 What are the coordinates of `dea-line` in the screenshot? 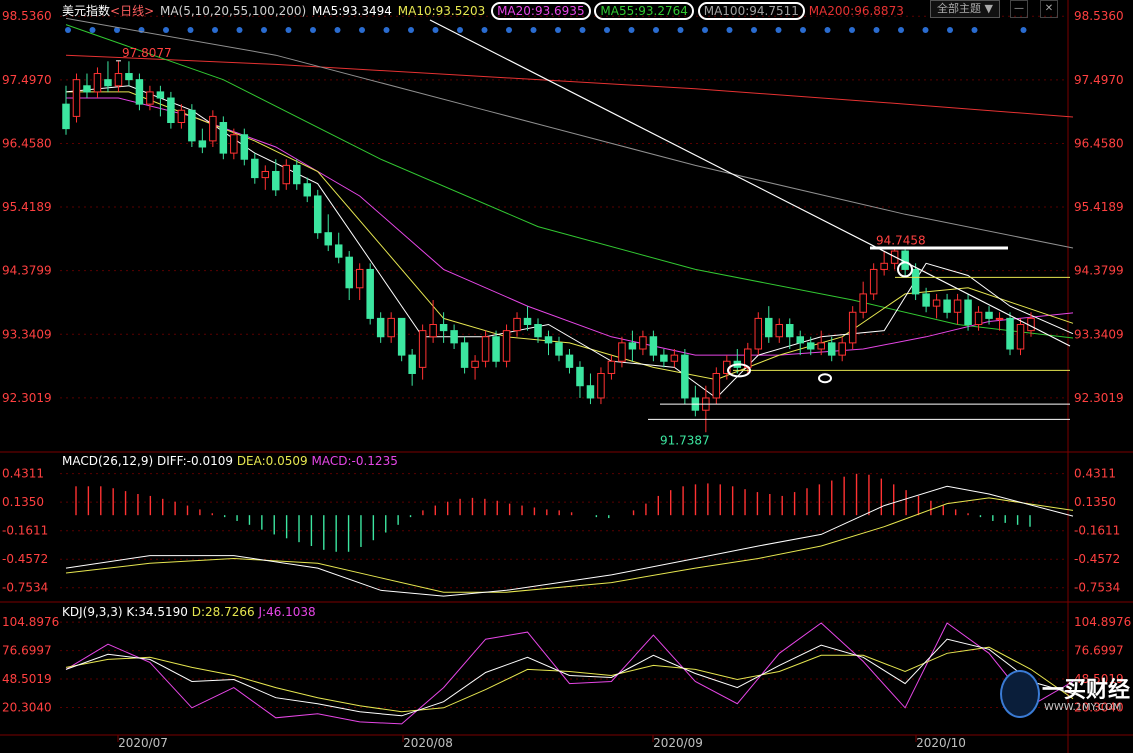 It's located at (569, 545).